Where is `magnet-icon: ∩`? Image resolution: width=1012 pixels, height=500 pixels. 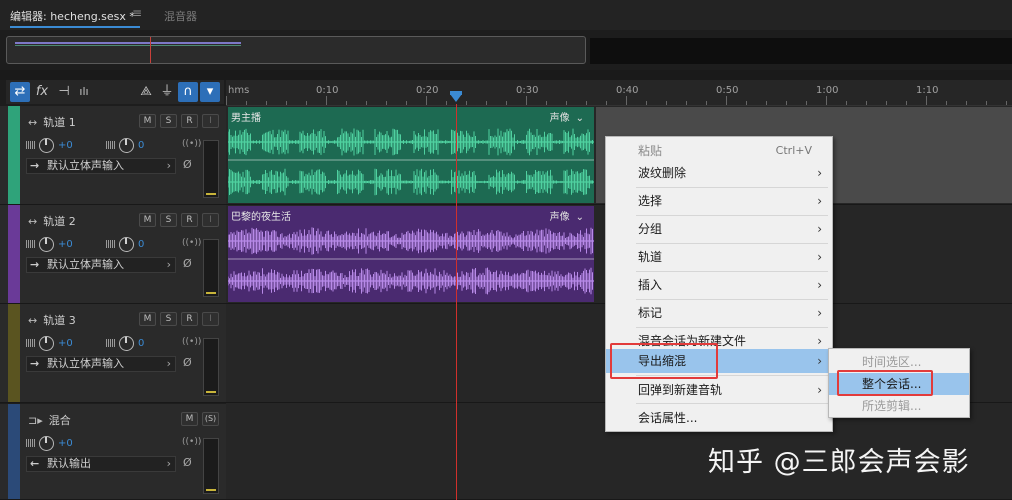
magnet-icon: ∩ is located at coordinates (188, 92).